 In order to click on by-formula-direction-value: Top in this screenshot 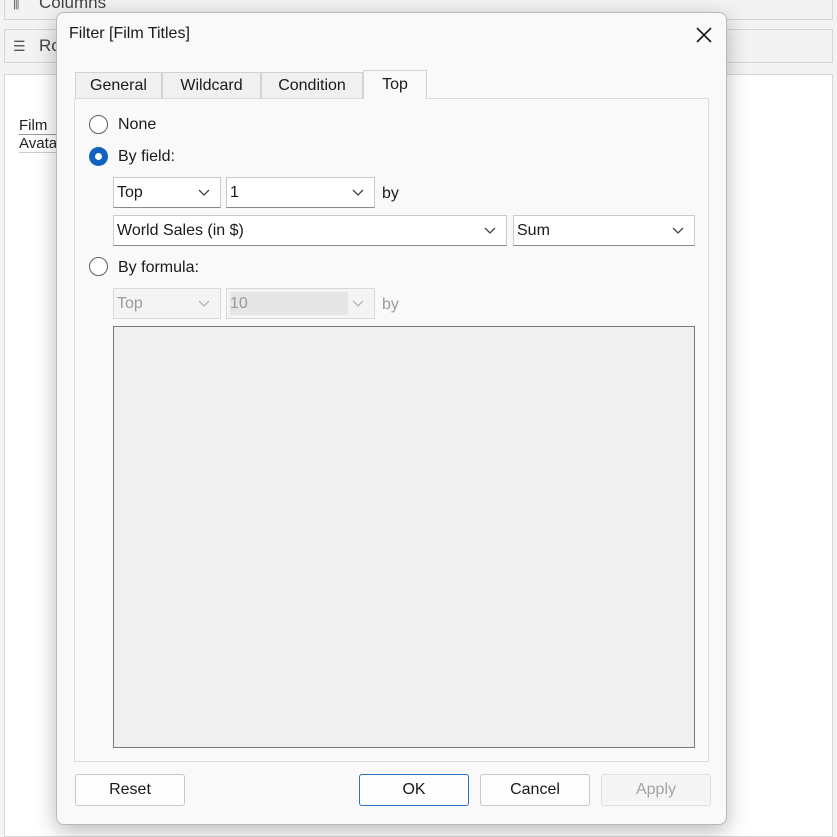, I will do `click(130, 303)`.